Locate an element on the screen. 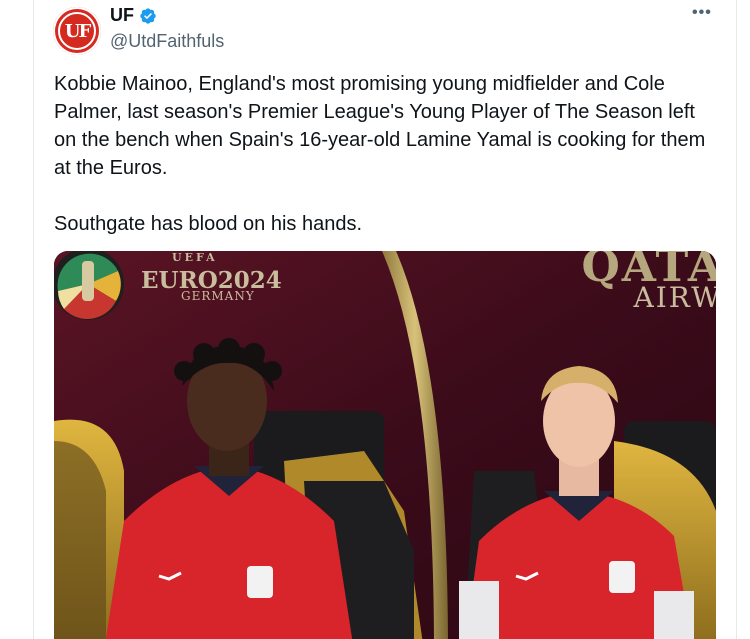 This screenshot has width=750, height=639. avatar: UF is located at coordinates (77, 31).